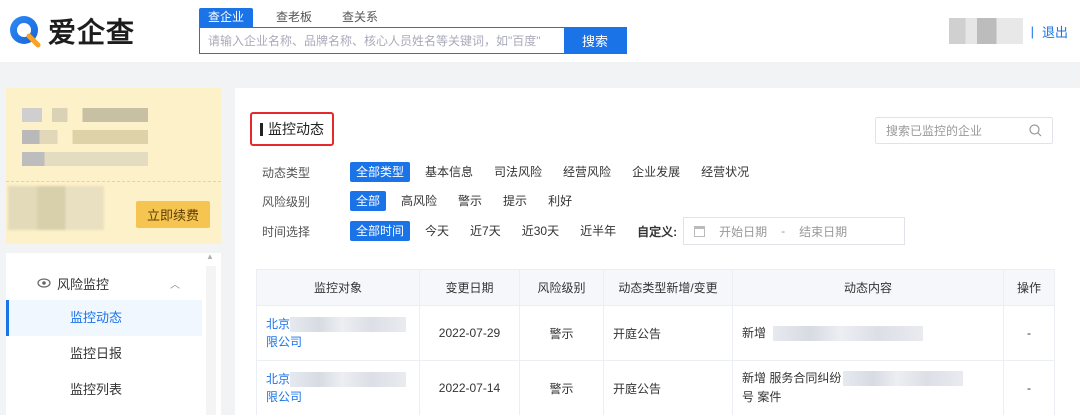 This screenshot has width=1080, height=415. I want to click on chip-type-basic: 基本信息, so click(449, 172).